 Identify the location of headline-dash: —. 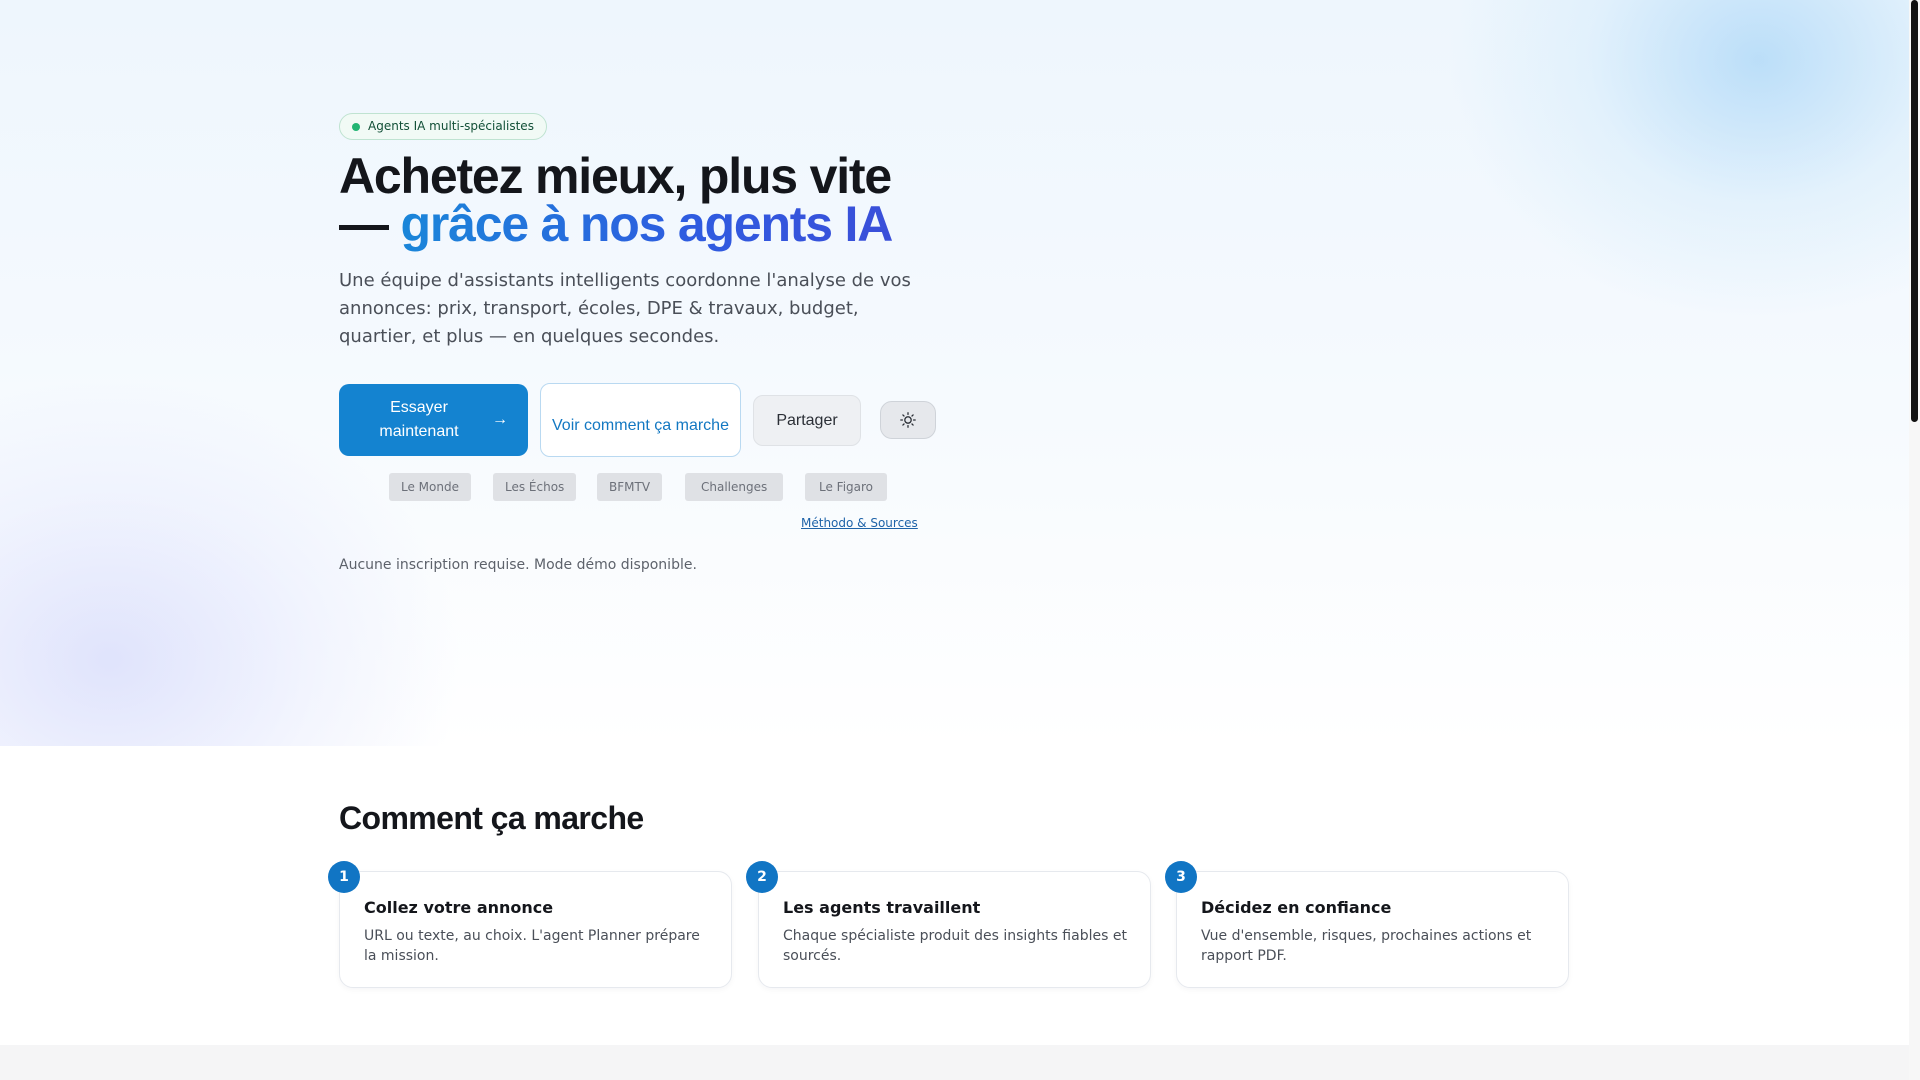
(370, 224).